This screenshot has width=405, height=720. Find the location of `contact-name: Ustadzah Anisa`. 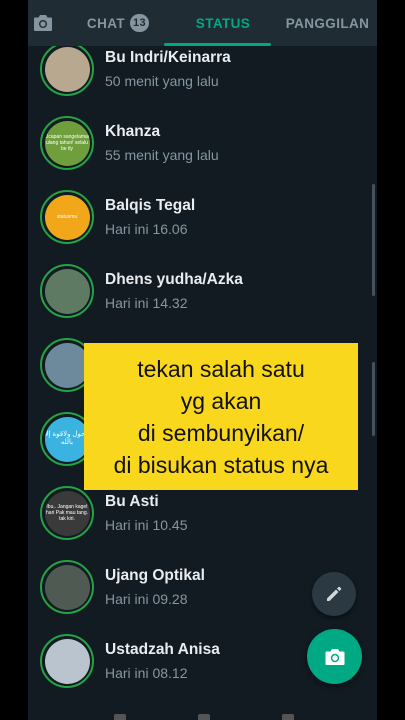

contact-name: Ustadzah Anisa is located at coordinates (162, 649).